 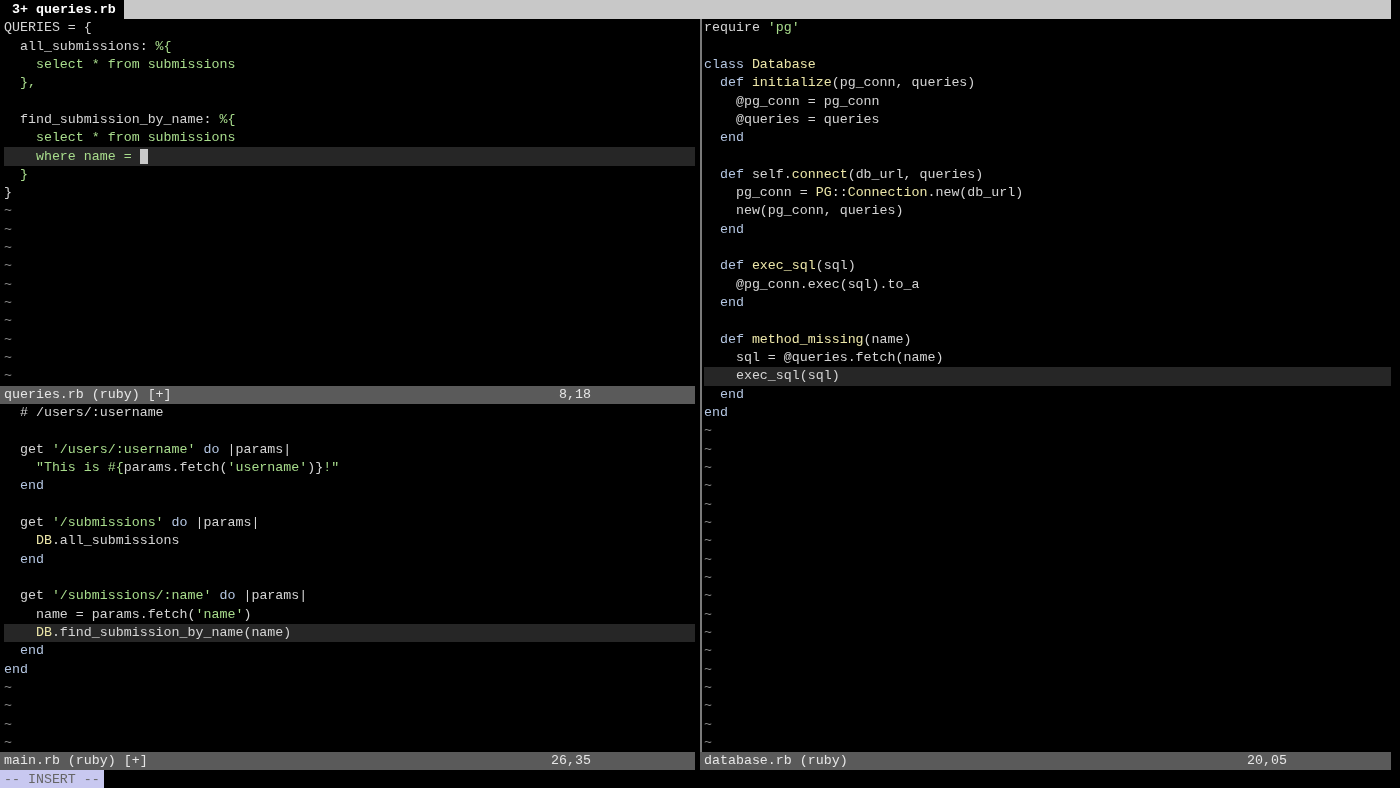 What do you see at coordinates (787, 266) in the screenshot?
I see `code-line: def exec_sql(sql)` at bounding box center [787, 266].